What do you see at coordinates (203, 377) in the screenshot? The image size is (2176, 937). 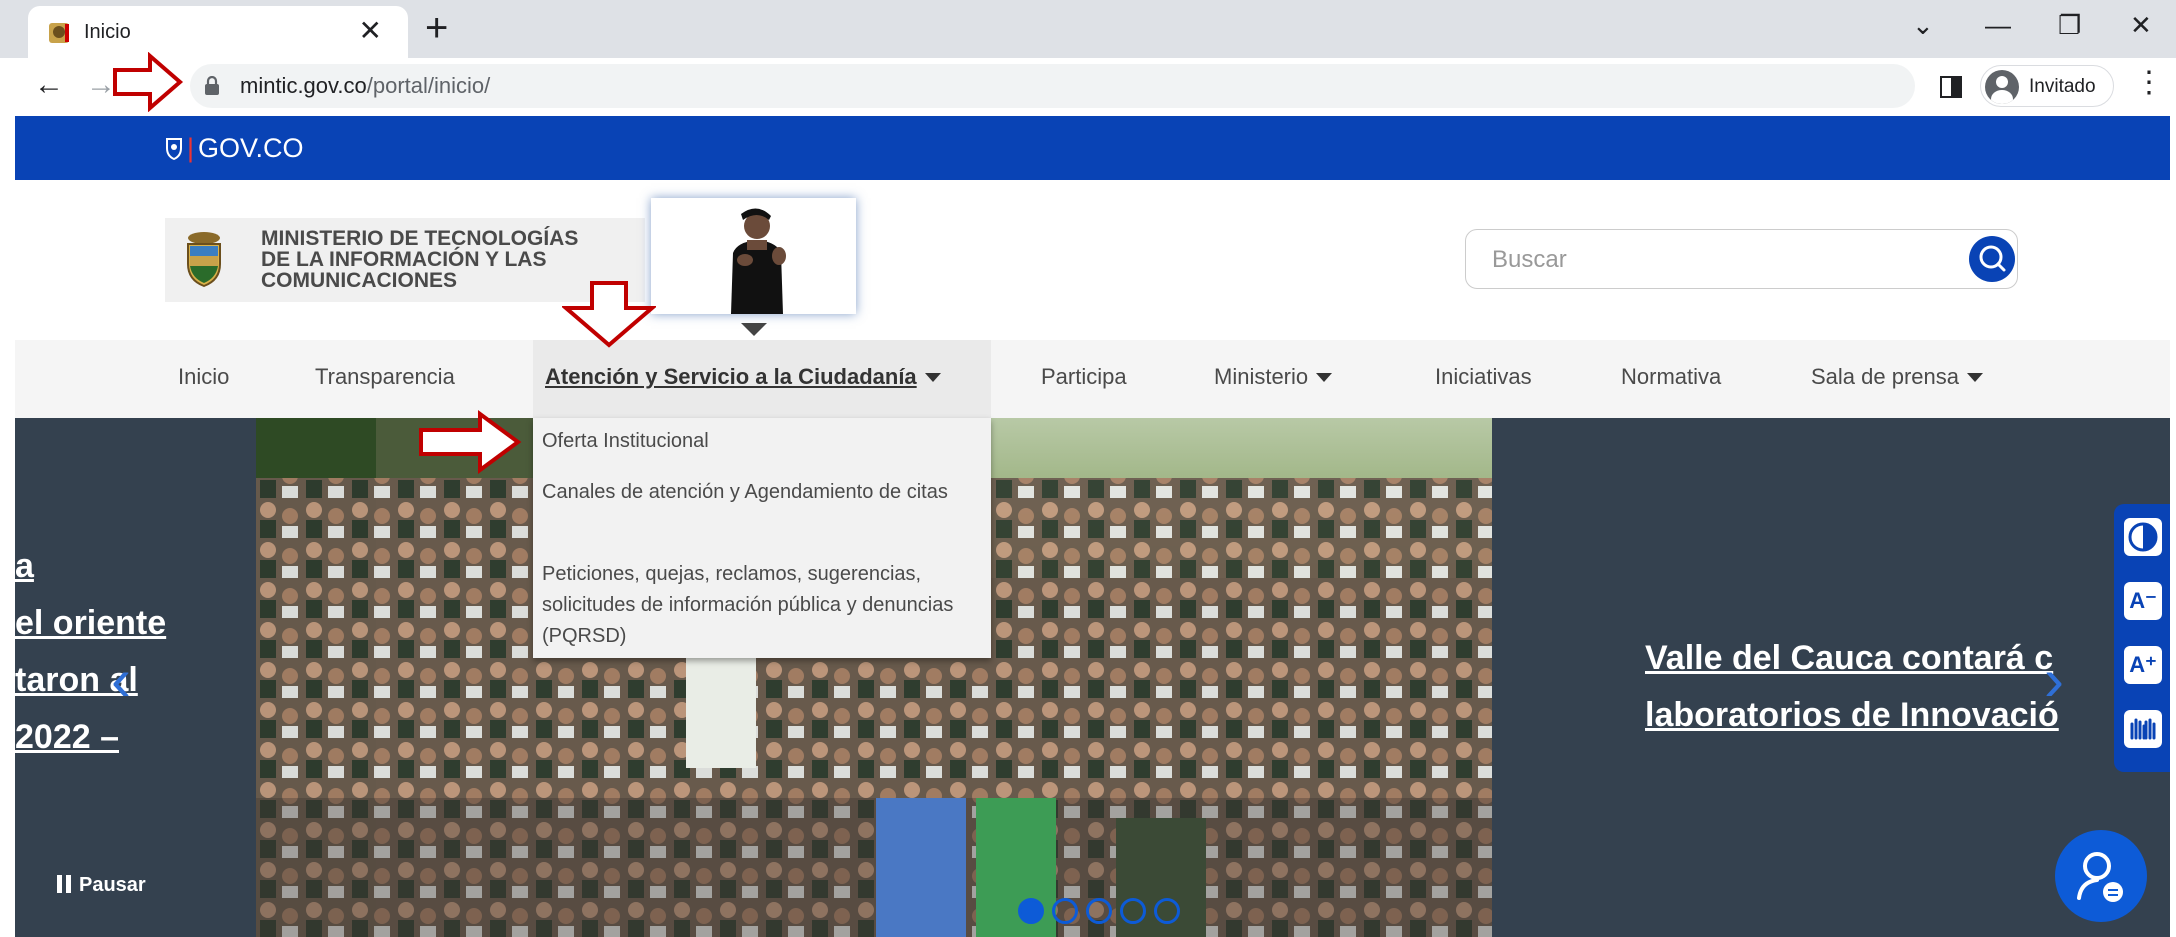 I see `nav-item-inicio: Inicio` at bounding box center [203, 377].